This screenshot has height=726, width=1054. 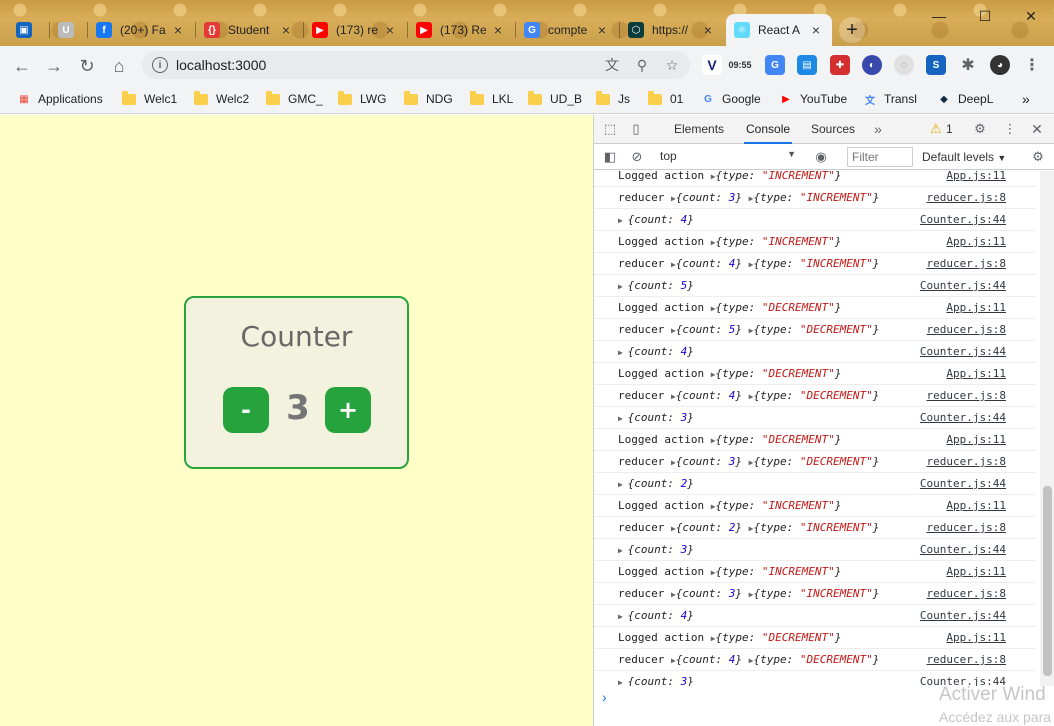 What do you see at coordinates (985, 16) in the screenshot?
I see `maximize-button: ☐` at bounding box center [985, 16].